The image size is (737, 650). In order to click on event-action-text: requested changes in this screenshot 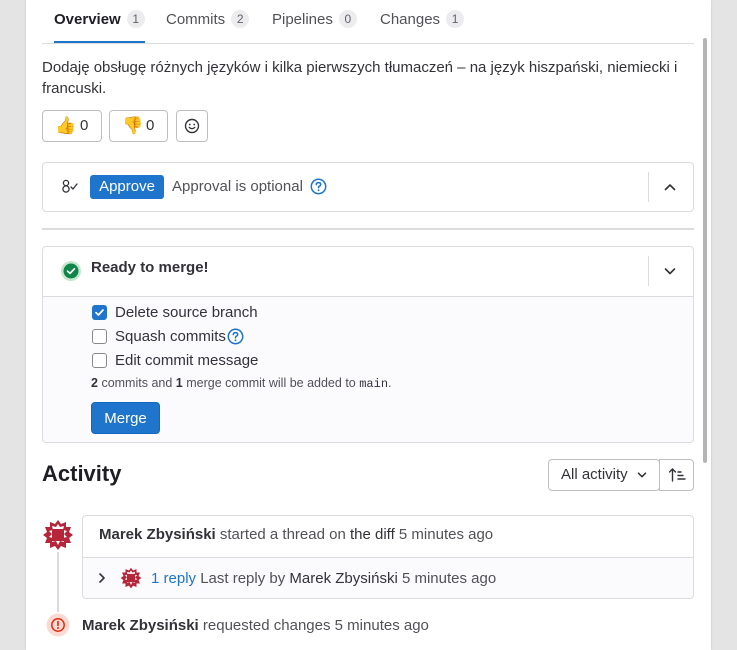, I will do `click(266, 625)`.